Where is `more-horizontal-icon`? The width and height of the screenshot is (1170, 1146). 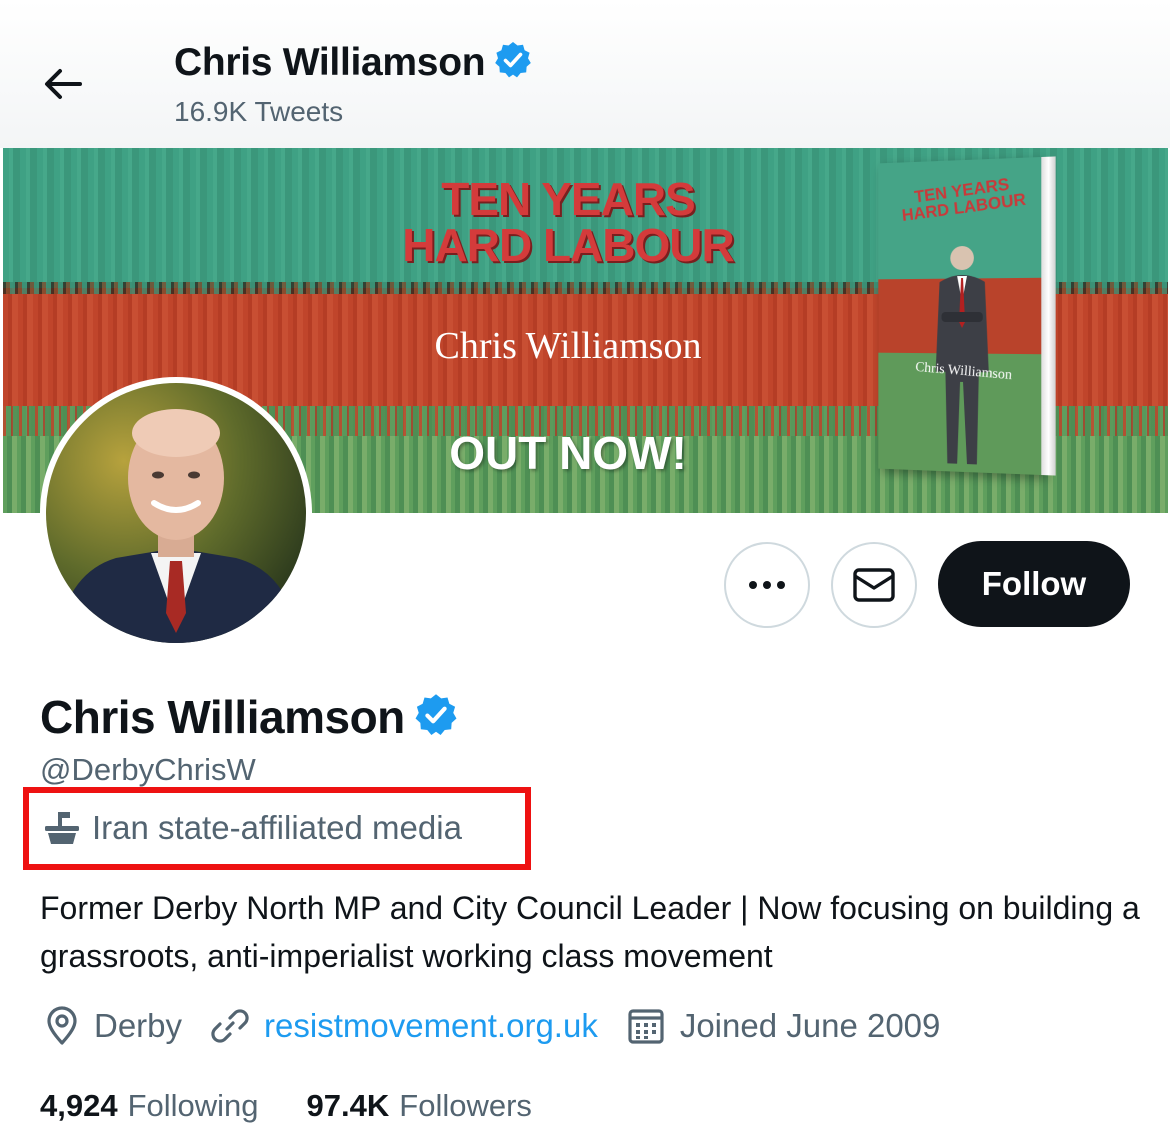
more-horizontal-icon is located at coordinates (767, 585).